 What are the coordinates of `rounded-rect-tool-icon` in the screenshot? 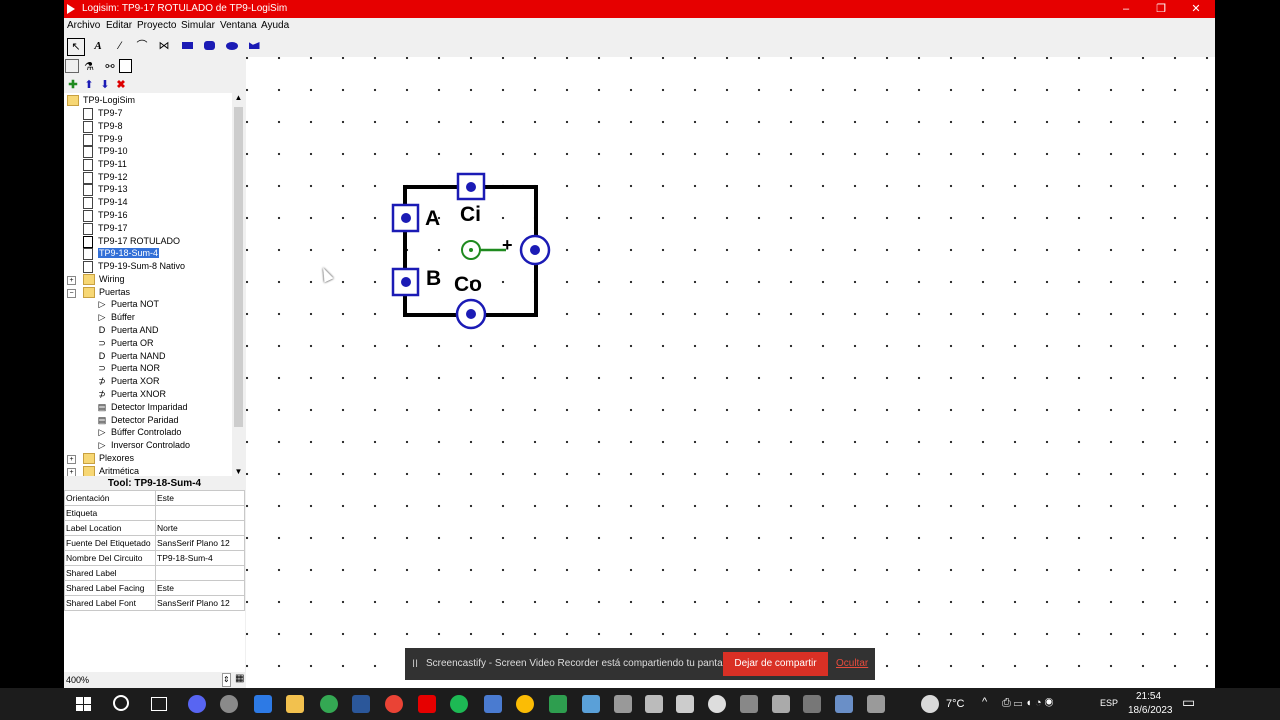 It's located at (209, 46).